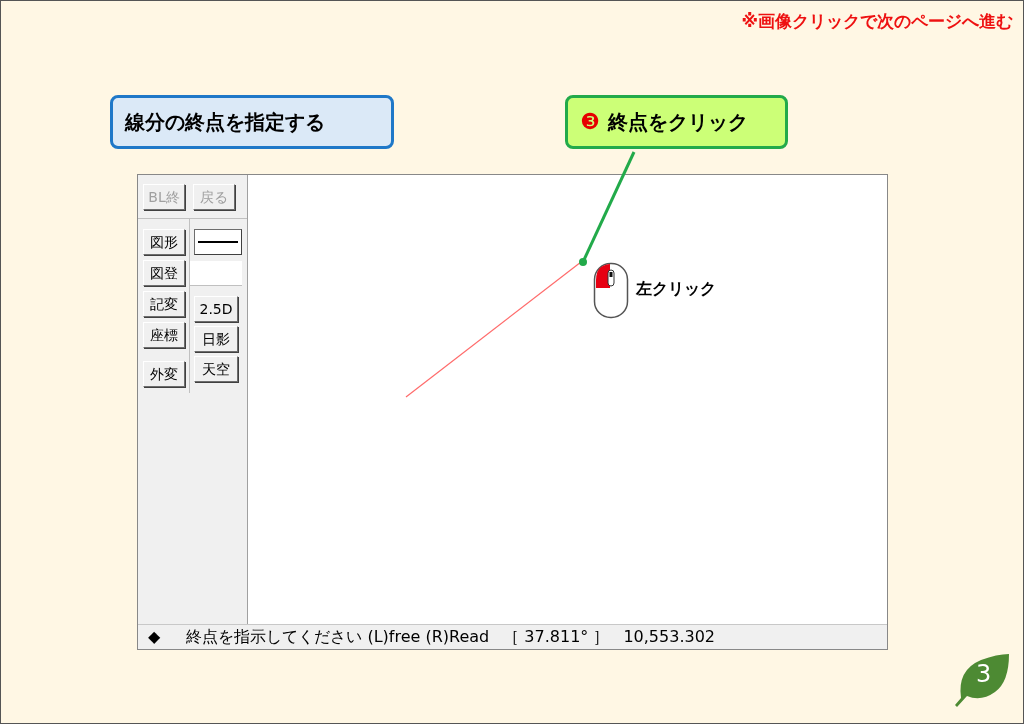 This screenshot has height=724, width=1024. I want to click on toolbar-button: 図形, so click(164, 241).